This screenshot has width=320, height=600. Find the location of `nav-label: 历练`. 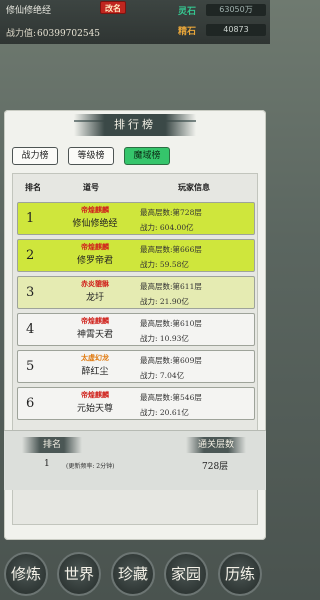

nav-label: 历练 is located at coordinates (239, 574).